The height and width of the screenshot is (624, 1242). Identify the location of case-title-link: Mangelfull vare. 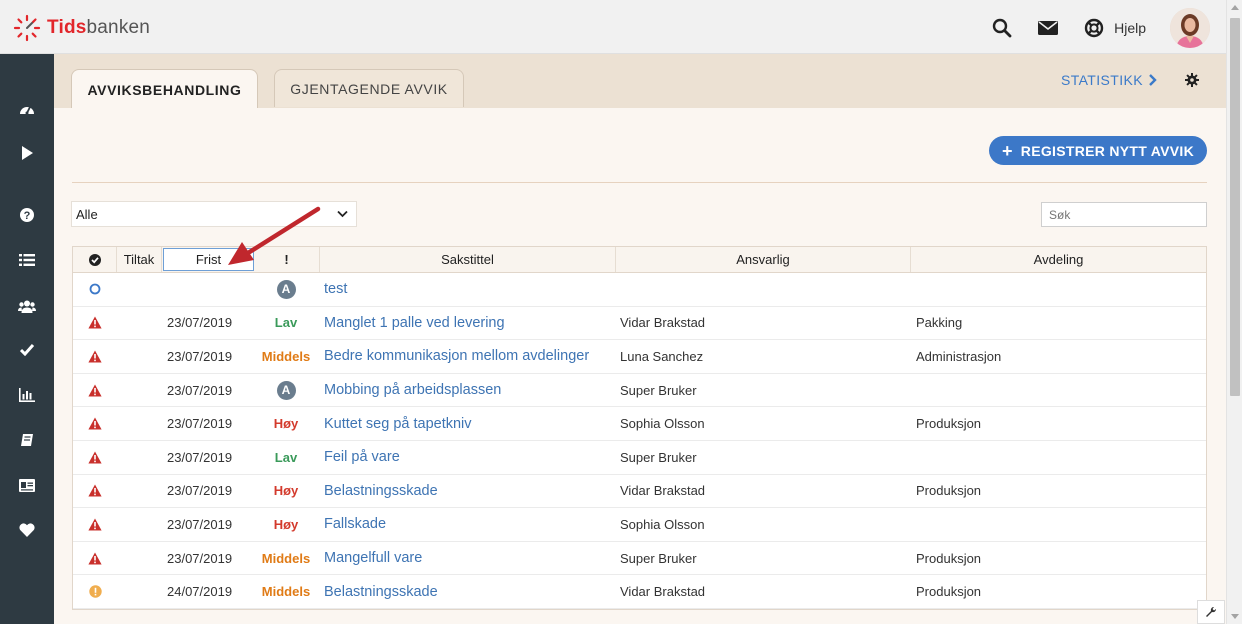
(373, 558).